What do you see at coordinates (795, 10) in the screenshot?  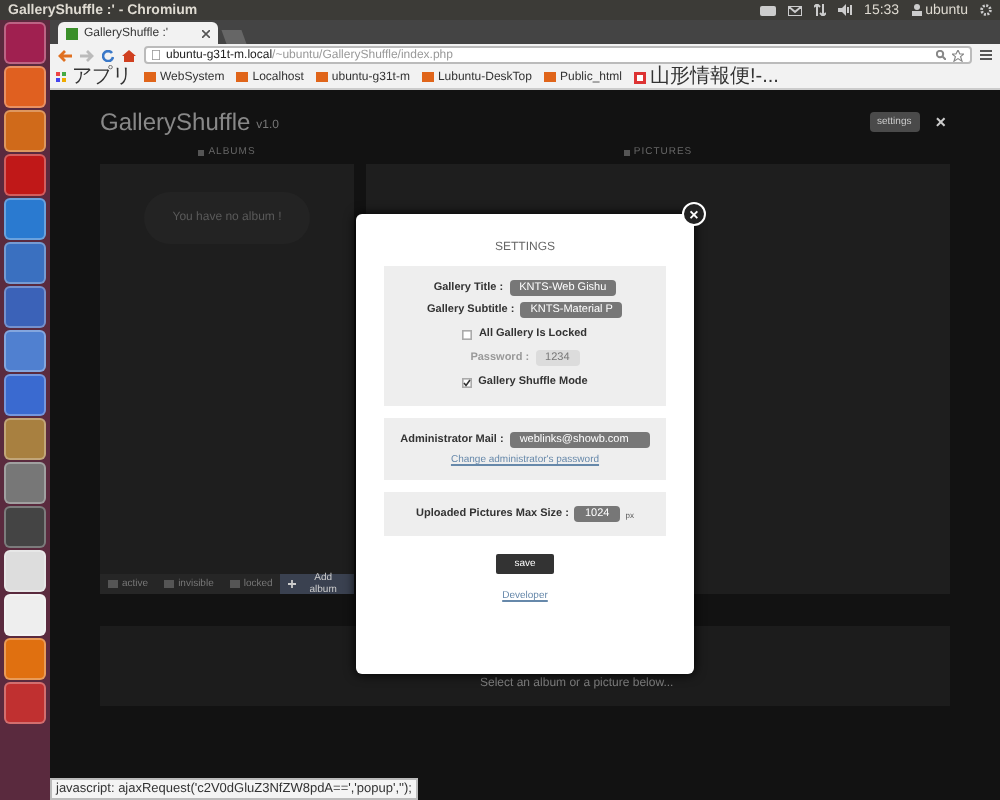 I see `mail-icon` at bounding box center [795, 10].